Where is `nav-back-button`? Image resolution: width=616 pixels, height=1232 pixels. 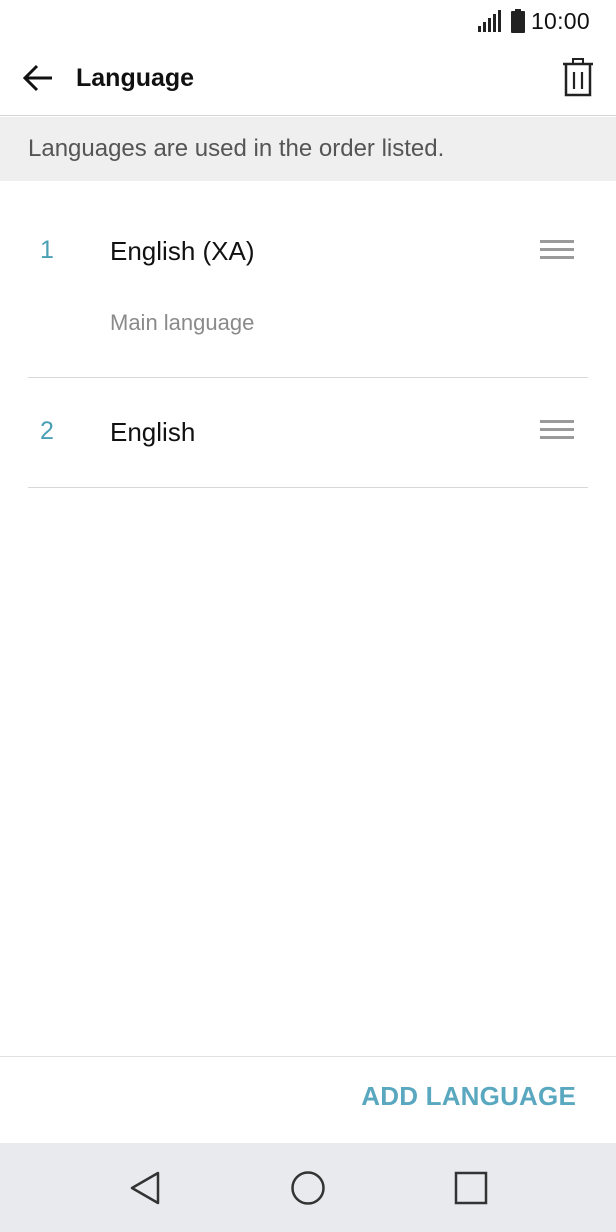 nav-back-button is located at coordinates (145, 1188).